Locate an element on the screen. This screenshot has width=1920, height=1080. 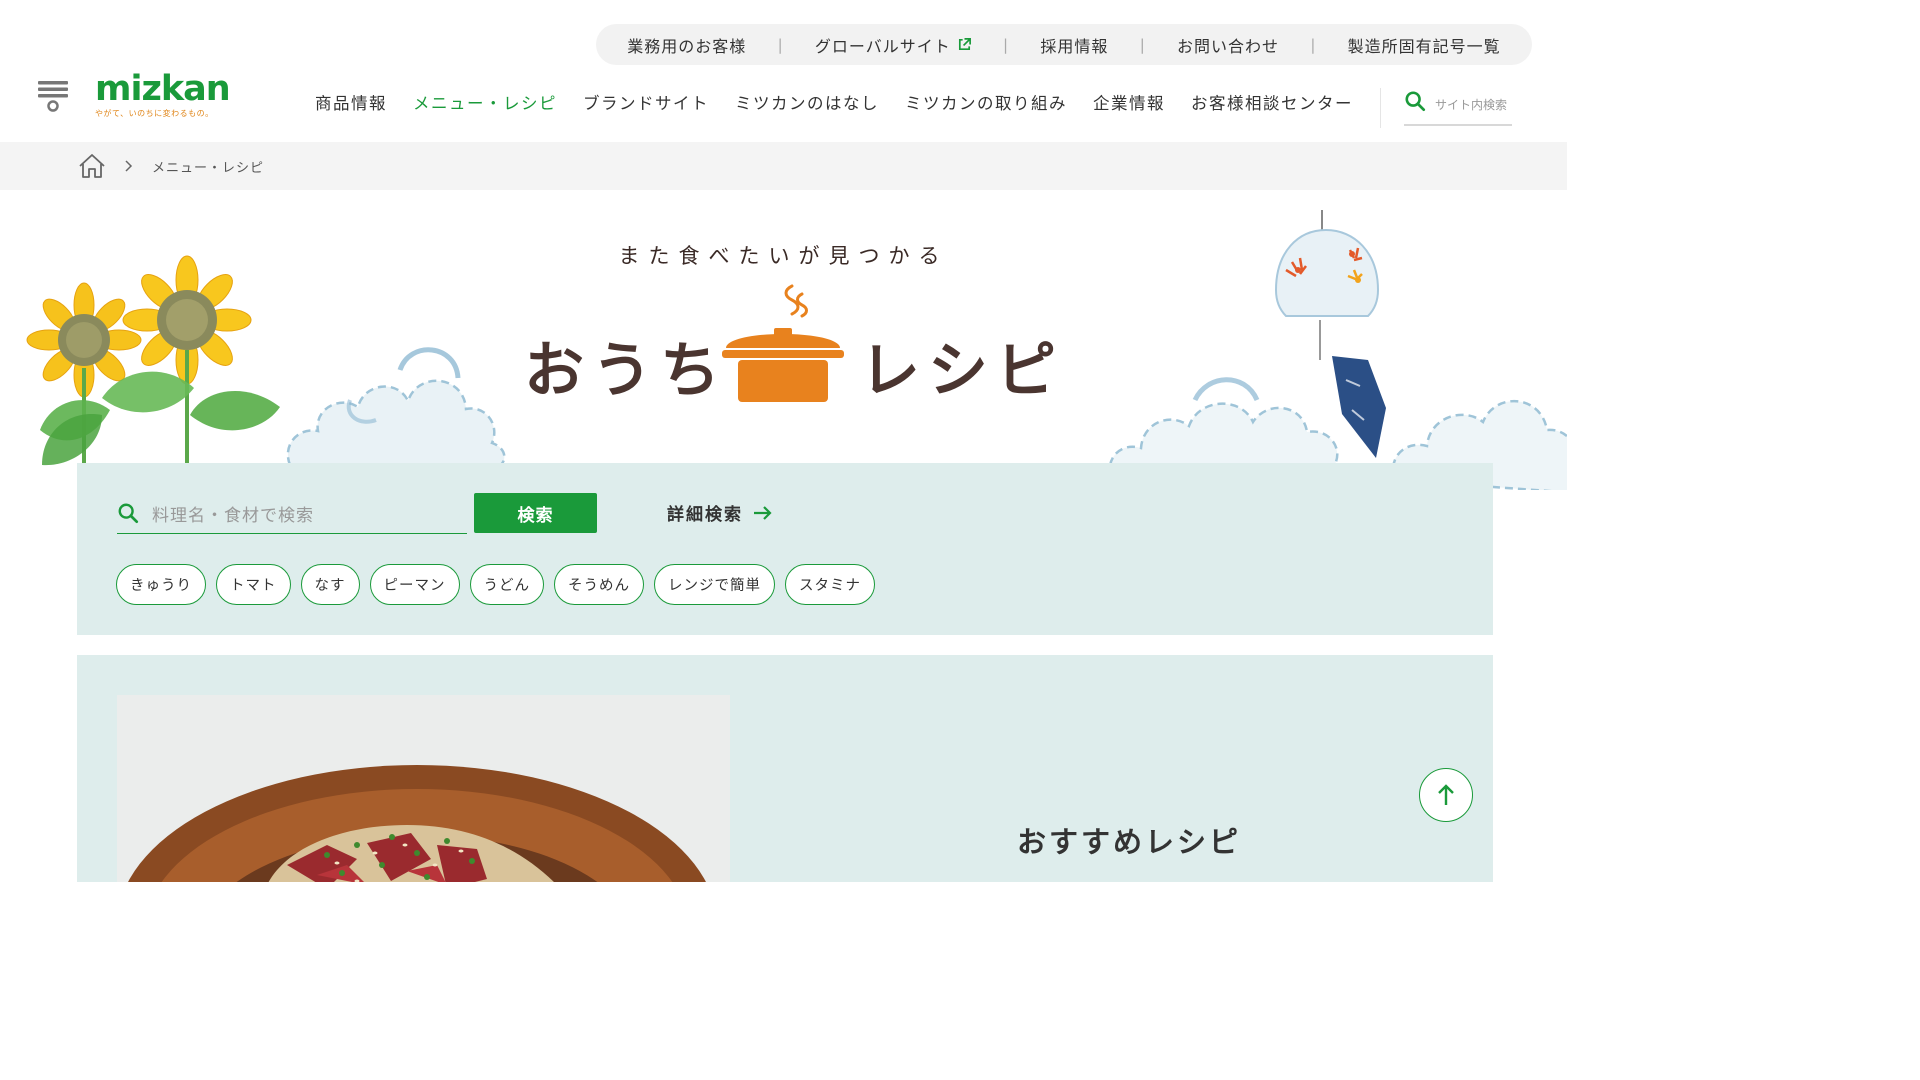
keyword-tag: うどん is located at coordinates (506, 584).